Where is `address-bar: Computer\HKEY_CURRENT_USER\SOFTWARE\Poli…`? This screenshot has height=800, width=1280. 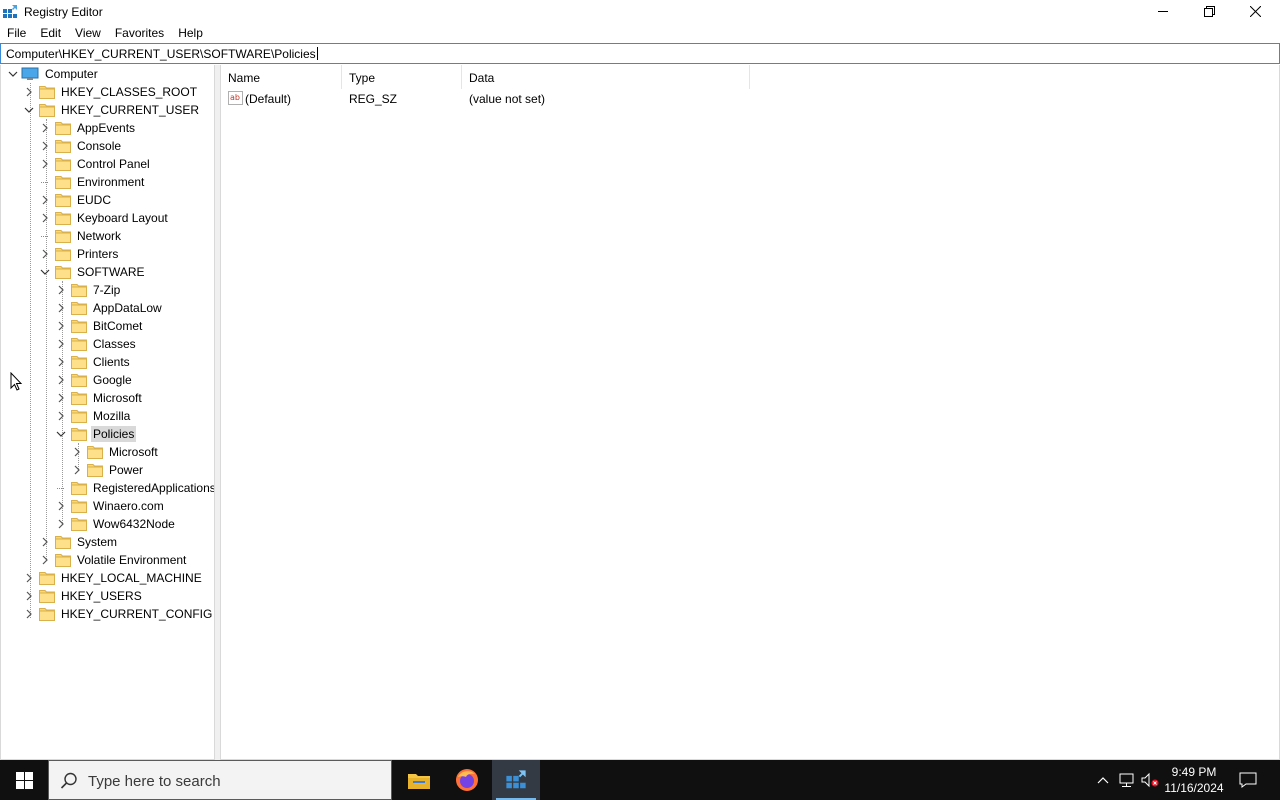 address-bar: Computer\HKEY_CURRENT_USER\SOFTWARE\Poli… is located at coordinates (640, 53).